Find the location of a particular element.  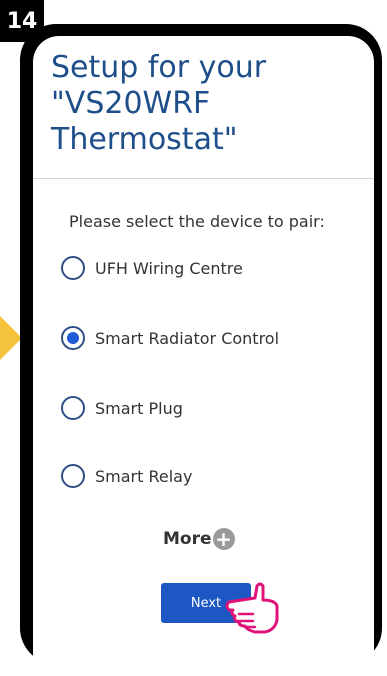

option-label: UFH Wiring Centre is located at coordinates (169, 268).